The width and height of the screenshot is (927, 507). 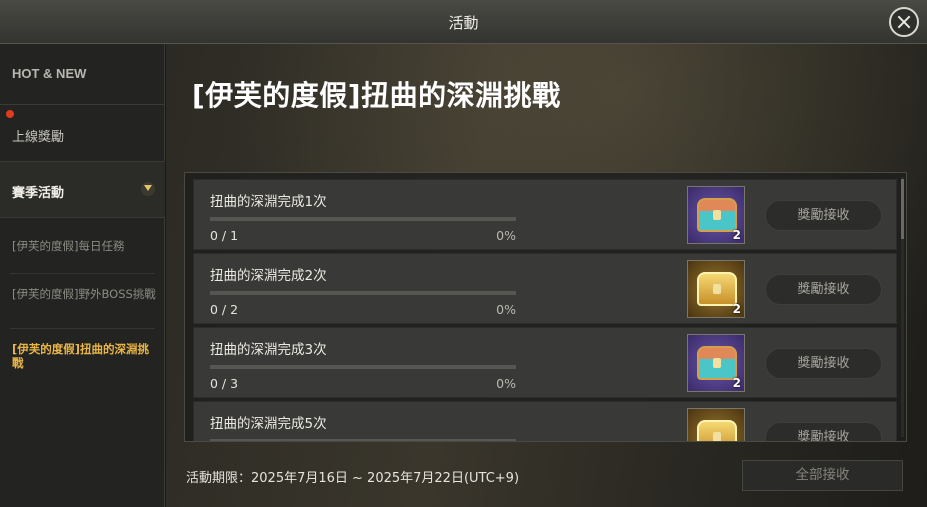 What do you see at coordinates (545, 421) in the screenshot?
I see `mission-row: 扭曲的深淵完成5次 獎勵接收` at bounding box center [545, 421].